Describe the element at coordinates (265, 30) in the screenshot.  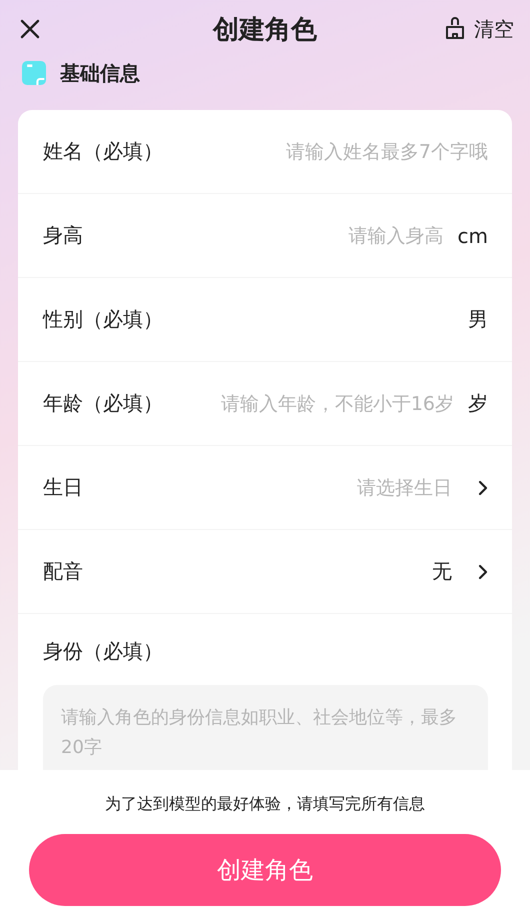
I see `page-title: 创建角色` at that location.